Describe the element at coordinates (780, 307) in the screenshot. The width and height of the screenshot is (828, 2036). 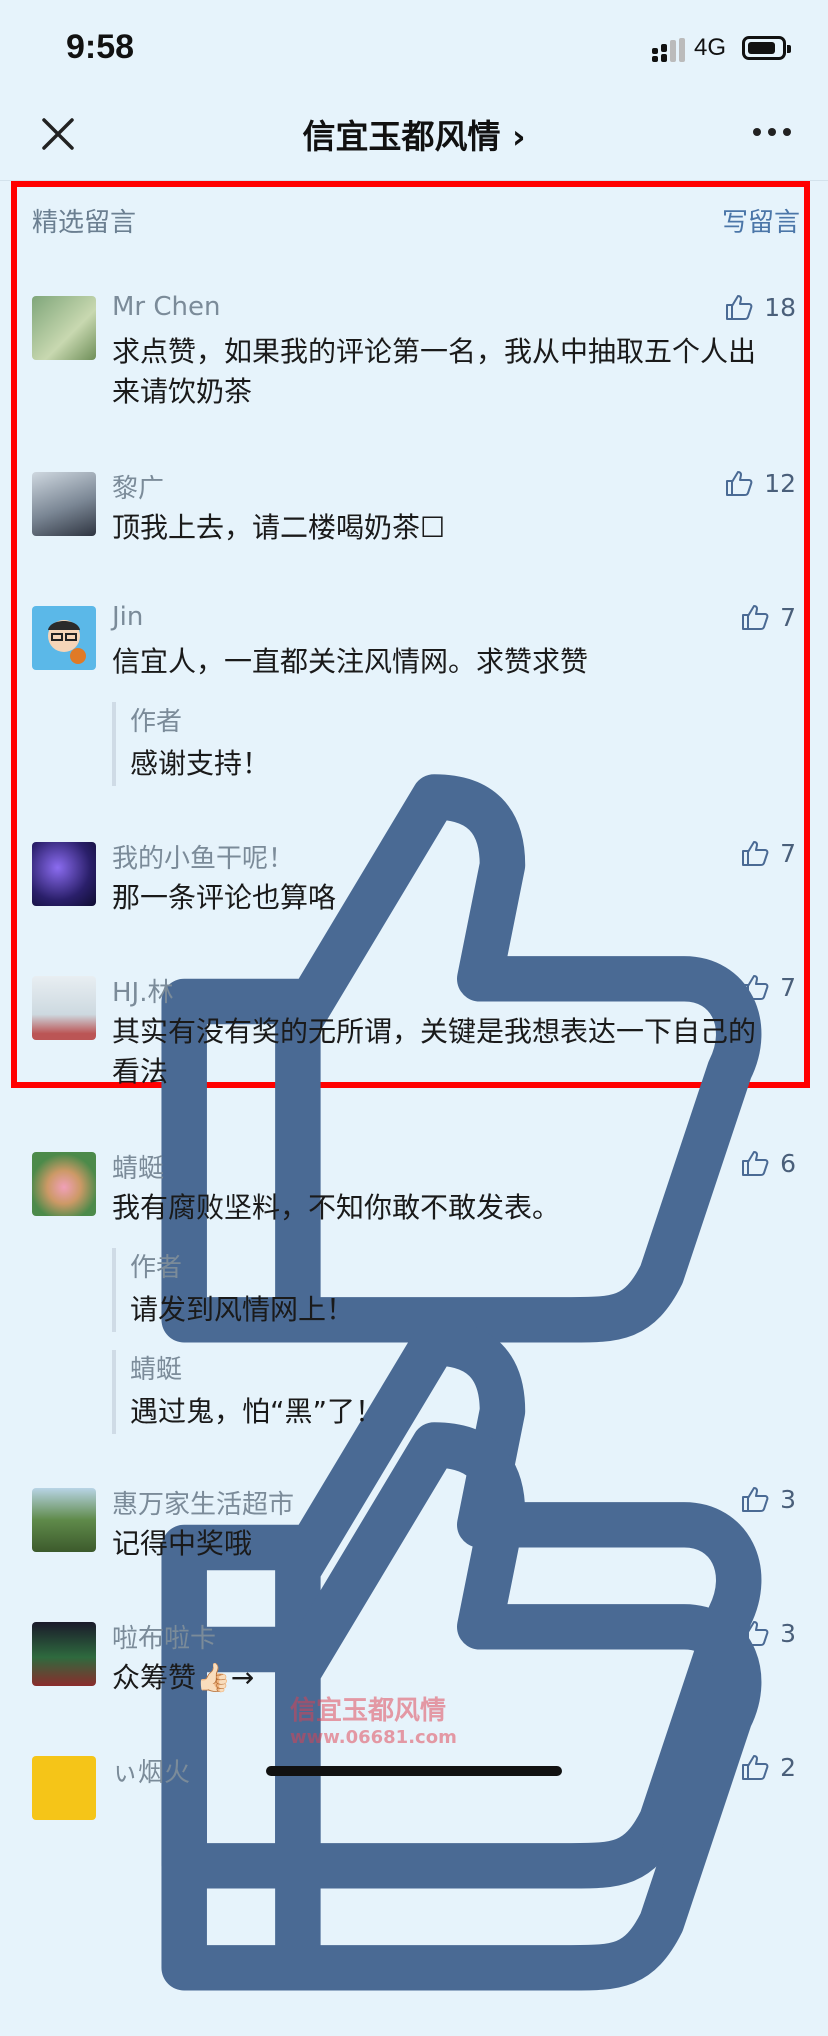
I see `like-count: 18` at that location.